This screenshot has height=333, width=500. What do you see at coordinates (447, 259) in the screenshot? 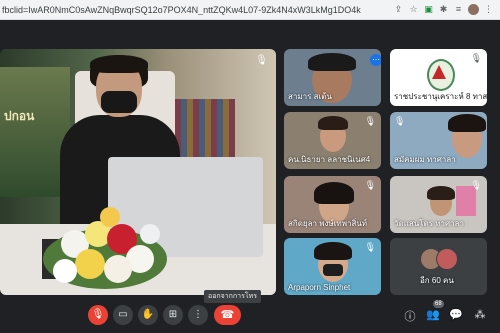
I see `avatar` at bounding box center [447, 259].